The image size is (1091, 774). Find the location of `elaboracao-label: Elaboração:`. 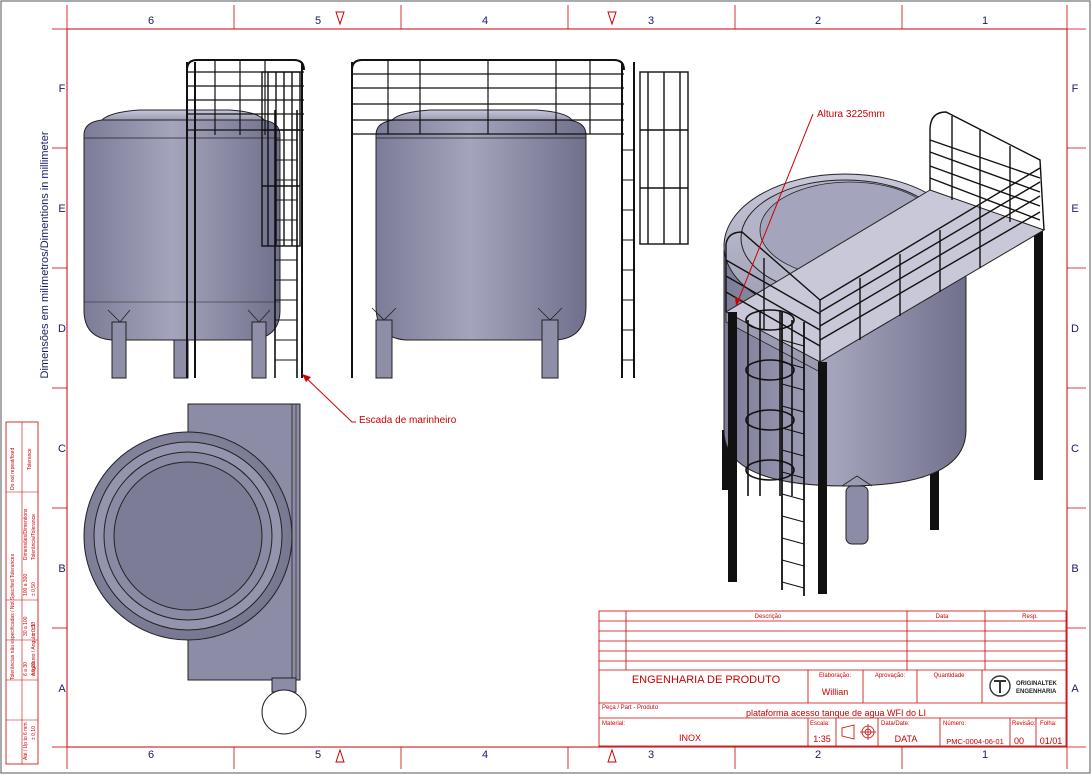

elaboracao-label: Elaboração: is located at coordinates (835, 676).